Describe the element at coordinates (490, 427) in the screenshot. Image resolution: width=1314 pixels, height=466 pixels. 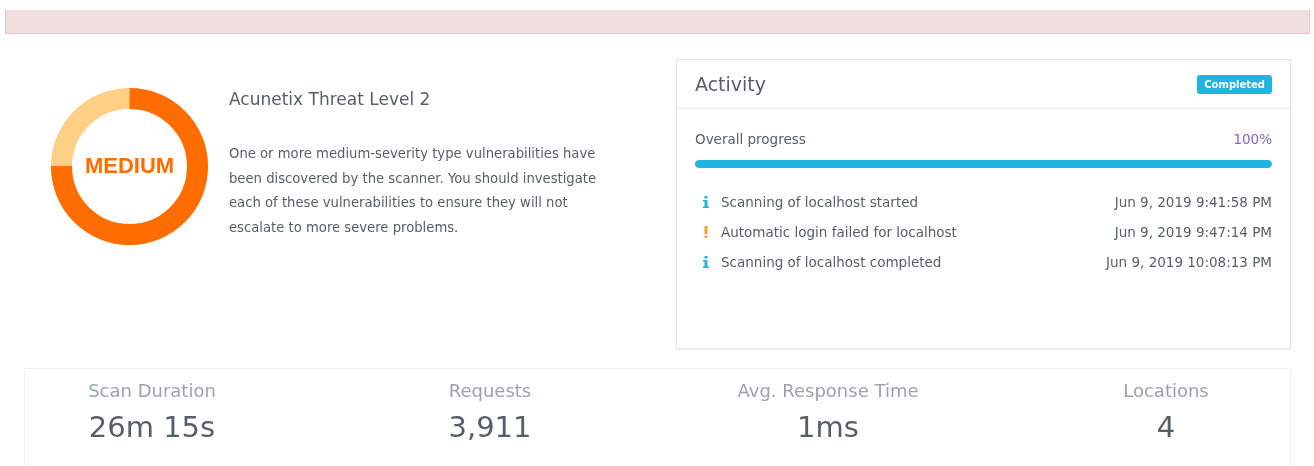
I see `stat-value: 3,911` at that location.